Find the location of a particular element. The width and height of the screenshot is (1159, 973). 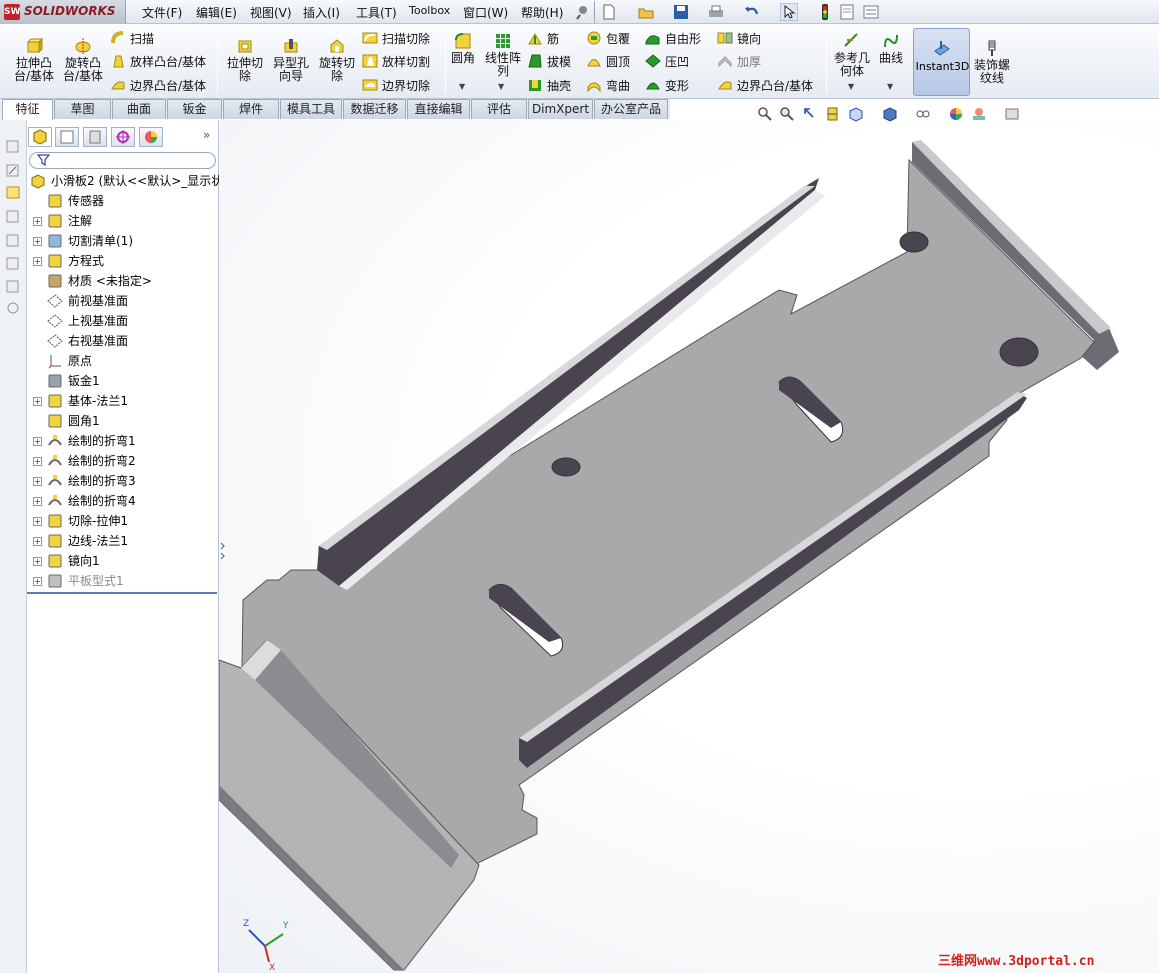

linear-pattern-dropdown-arrow: ▼ is located at coordinates (501, 86).